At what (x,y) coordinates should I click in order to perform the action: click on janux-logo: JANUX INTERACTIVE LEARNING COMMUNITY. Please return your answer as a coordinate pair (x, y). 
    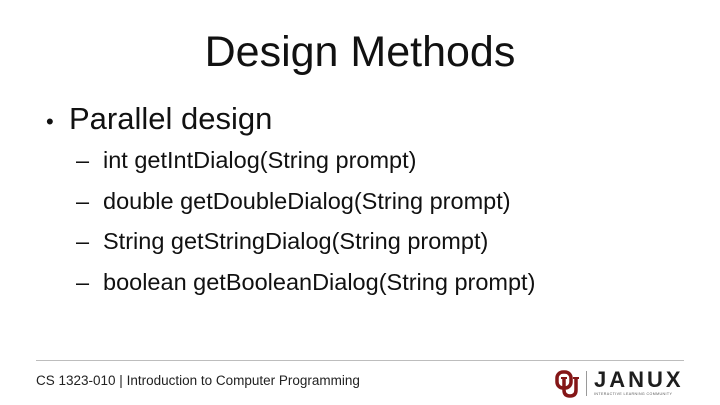
    Looking at the image, I should click on (640, 383).